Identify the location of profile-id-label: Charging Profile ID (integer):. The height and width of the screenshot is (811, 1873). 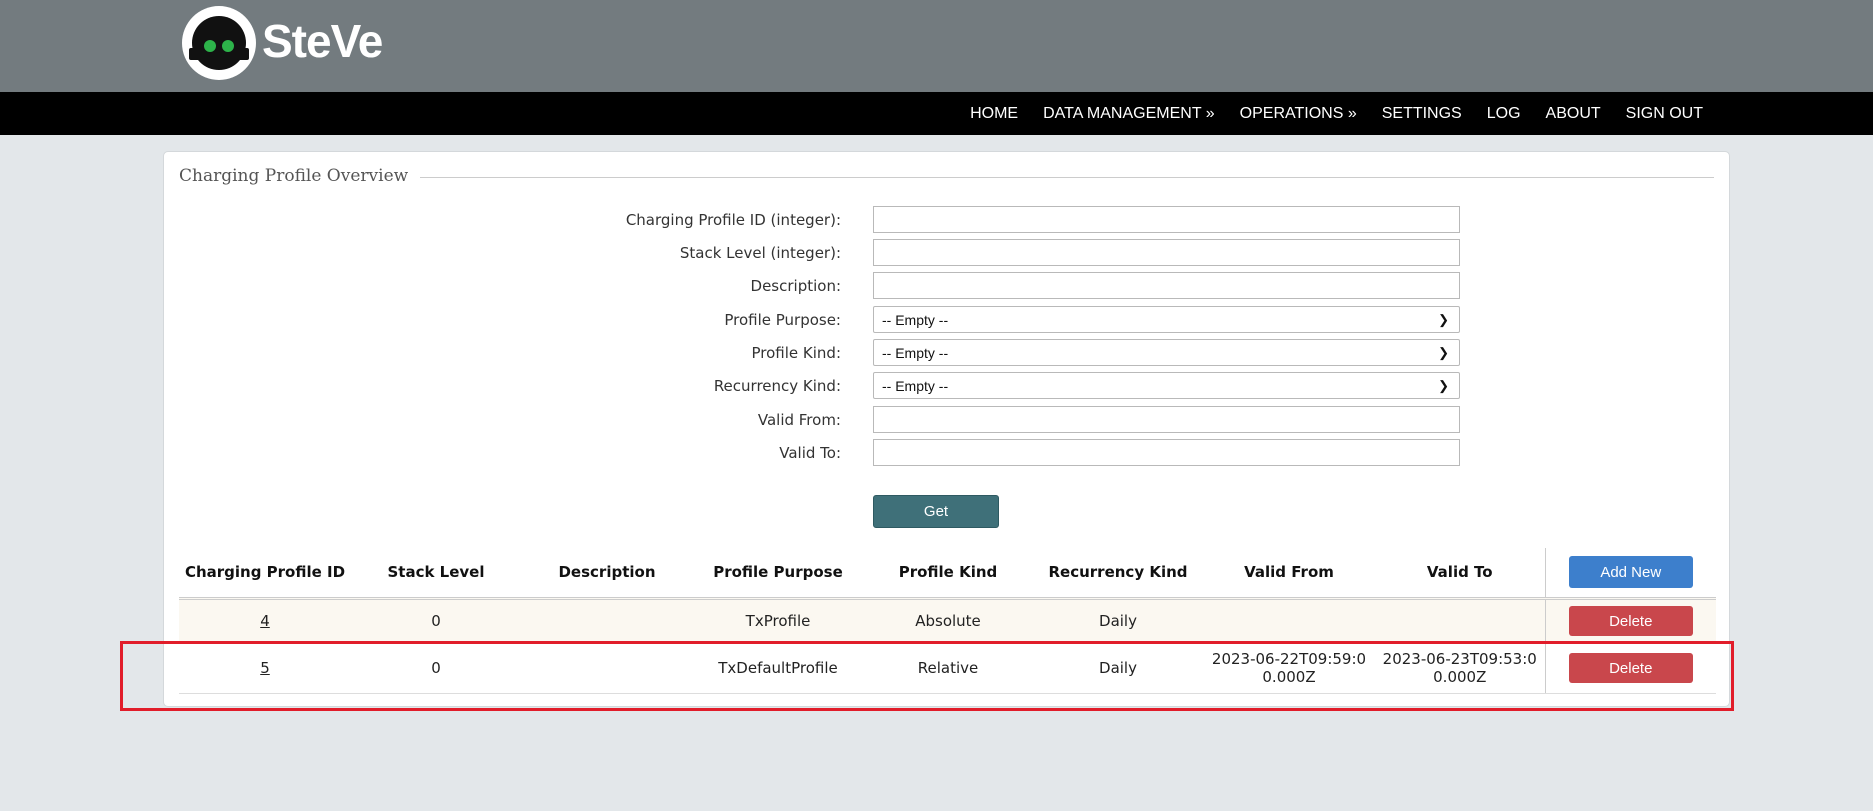
(733, 220).